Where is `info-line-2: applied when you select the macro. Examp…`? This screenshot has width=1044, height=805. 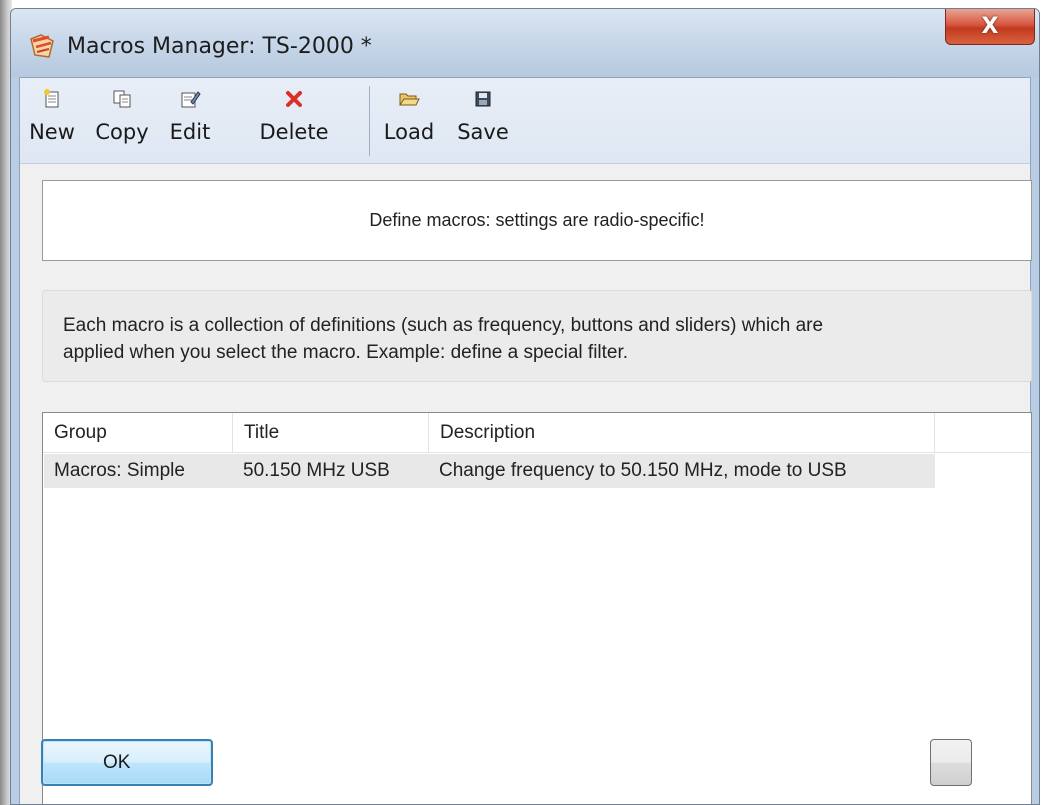
info-line-2: applied when you select the macro. Examp… is located at coordinates (346, 352).